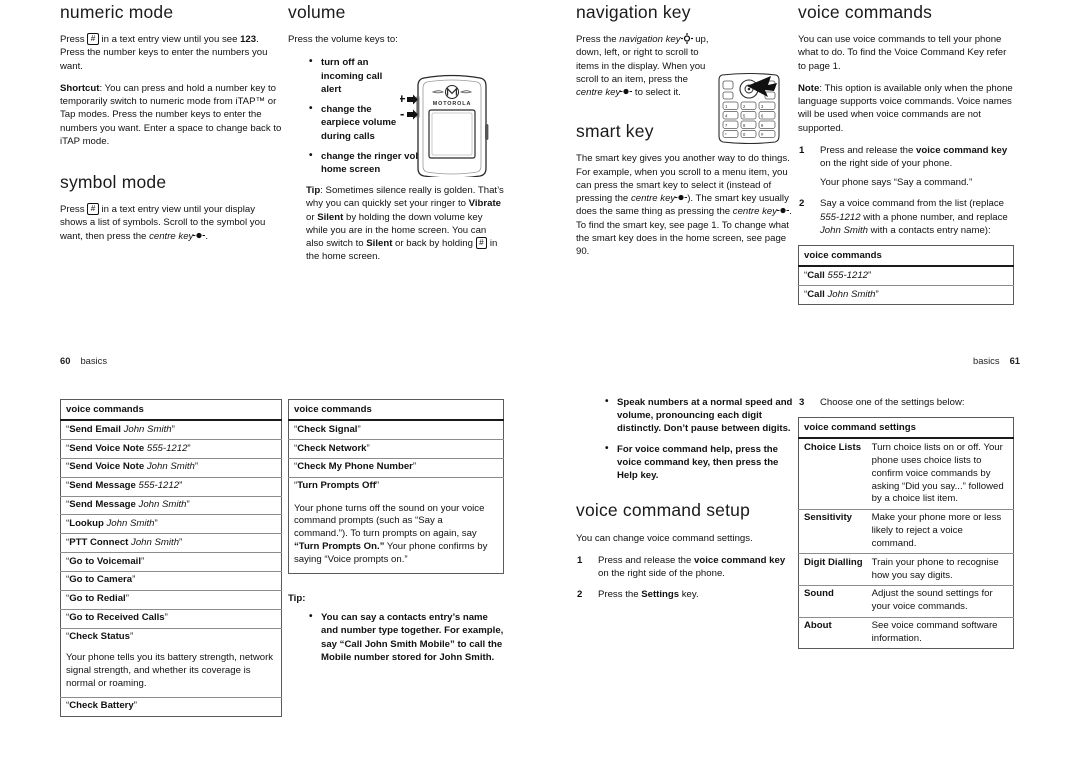 Image resolution: width=1080 pixels, height=763 pixels. I want to click on table-row: “Check Signal”, so click(396, 429).